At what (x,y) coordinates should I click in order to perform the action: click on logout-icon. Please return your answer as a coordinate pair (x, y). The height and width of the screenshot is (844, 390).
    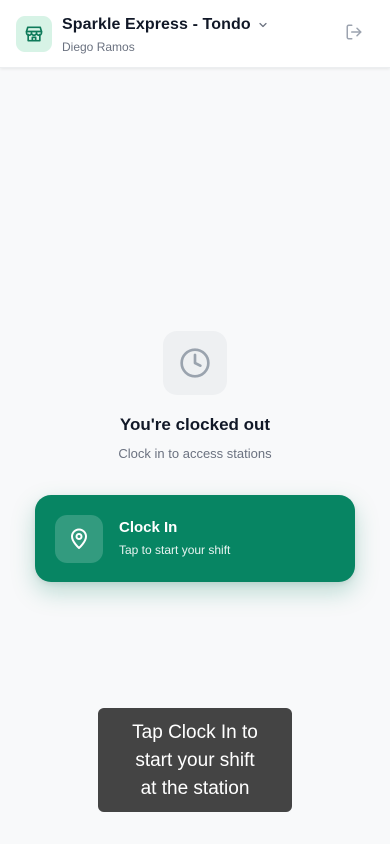
    Looking at the image, I should click on (354, 34).